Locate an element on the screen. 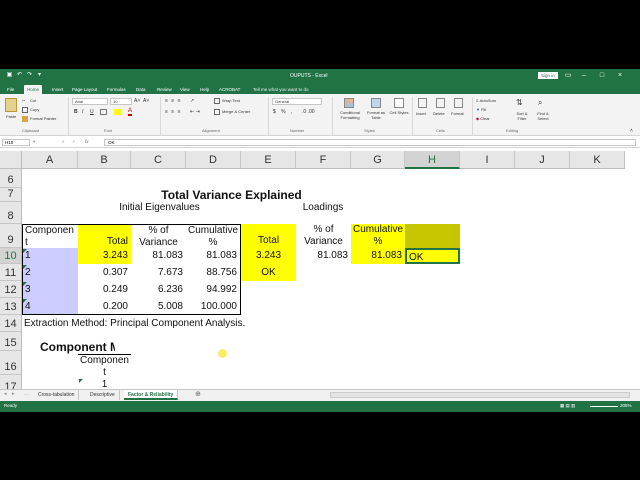  cut-button: ✂ Cut is located at coordinates (29, 101).